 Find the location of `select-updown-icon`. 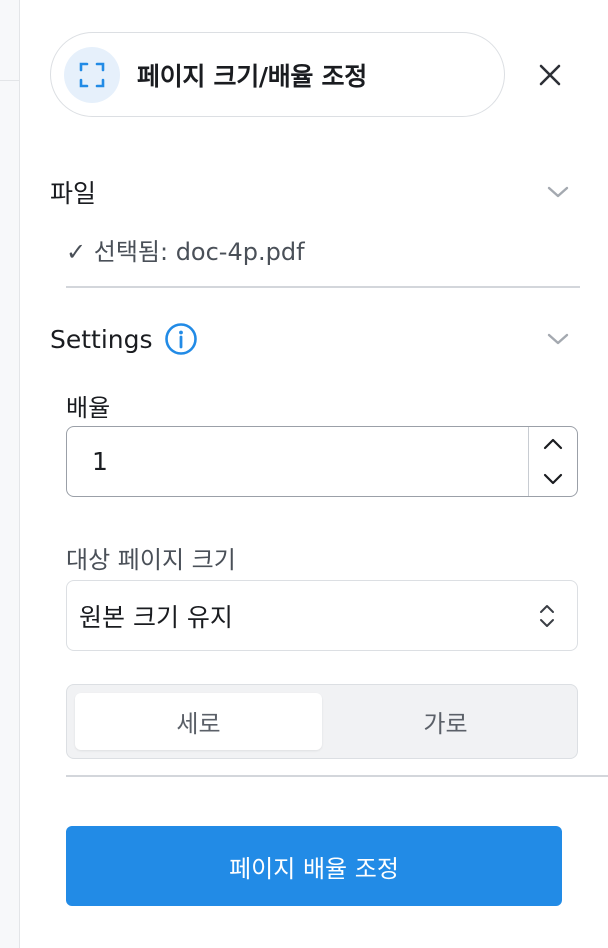

select-updown-icon is located at coordinates (547, 615).